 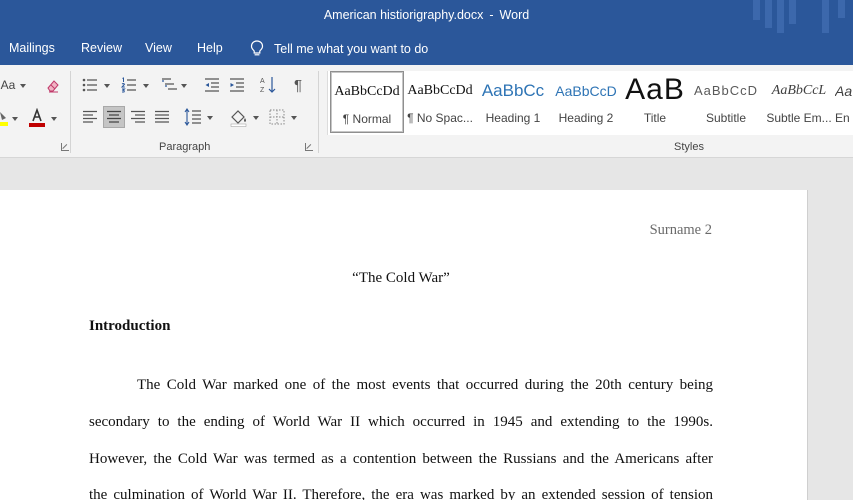 I want to click on pilcrow-icon: ¶, so click(x=298, y=85).